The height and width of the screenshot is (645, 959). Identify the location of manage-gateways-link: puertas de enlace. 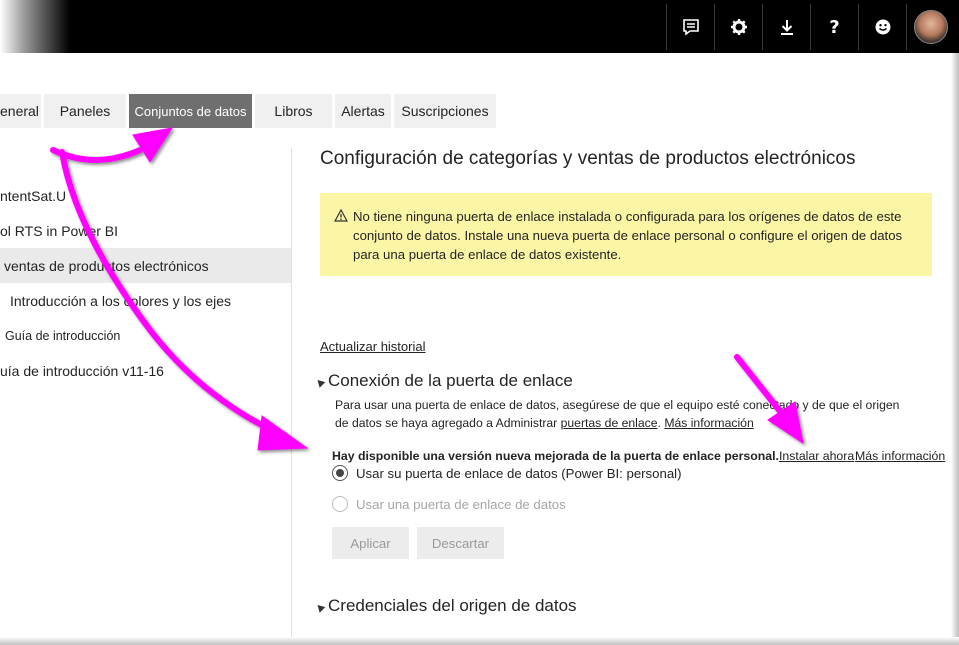
(609, 423).